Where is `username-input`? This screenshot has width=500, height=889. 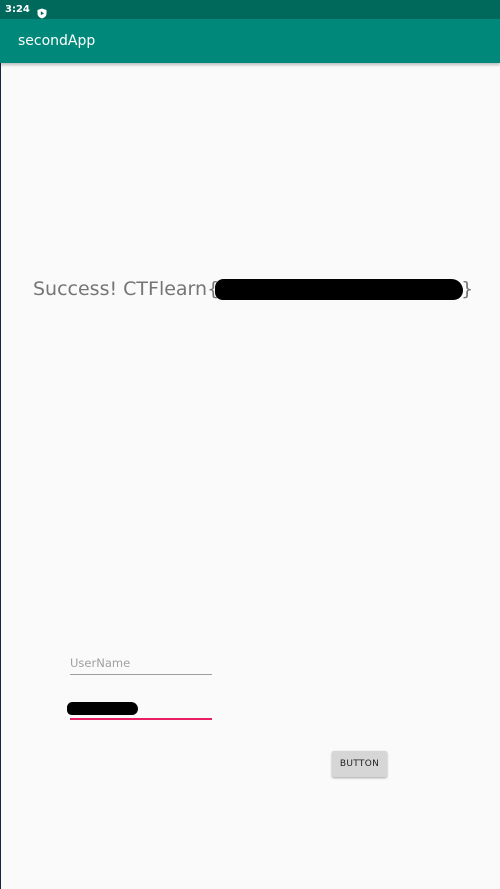 username-input is located at coordinates (141, 663).